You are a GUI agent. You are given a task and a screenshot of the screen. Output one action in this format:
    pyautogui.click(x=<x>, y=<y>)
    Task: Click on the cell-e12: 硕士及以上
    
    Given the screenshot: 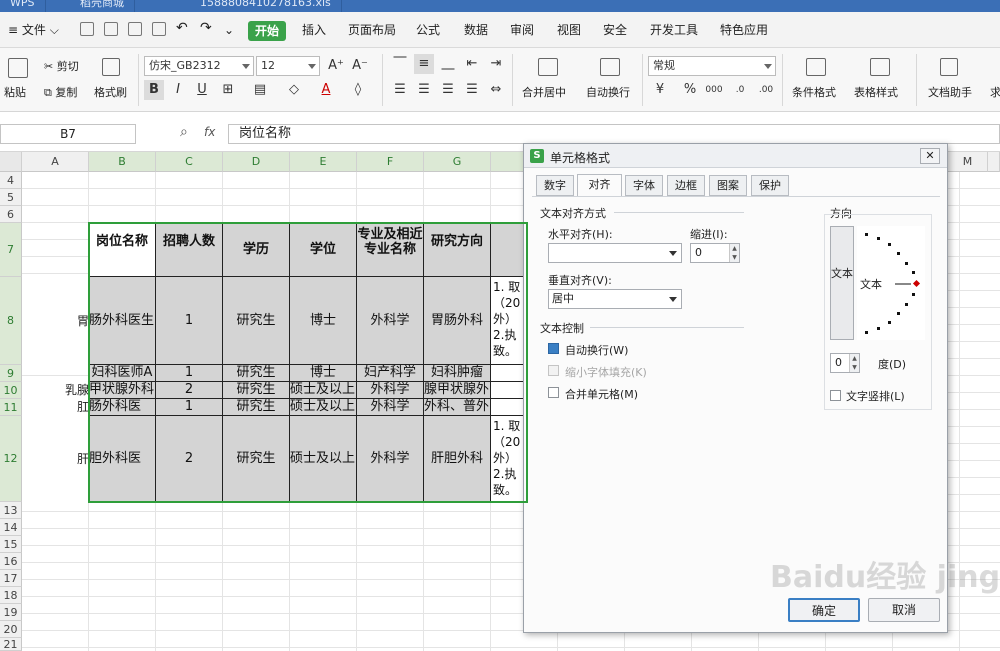 What is the action you would take?
    pyautogui.click(x=323, y=459)
    